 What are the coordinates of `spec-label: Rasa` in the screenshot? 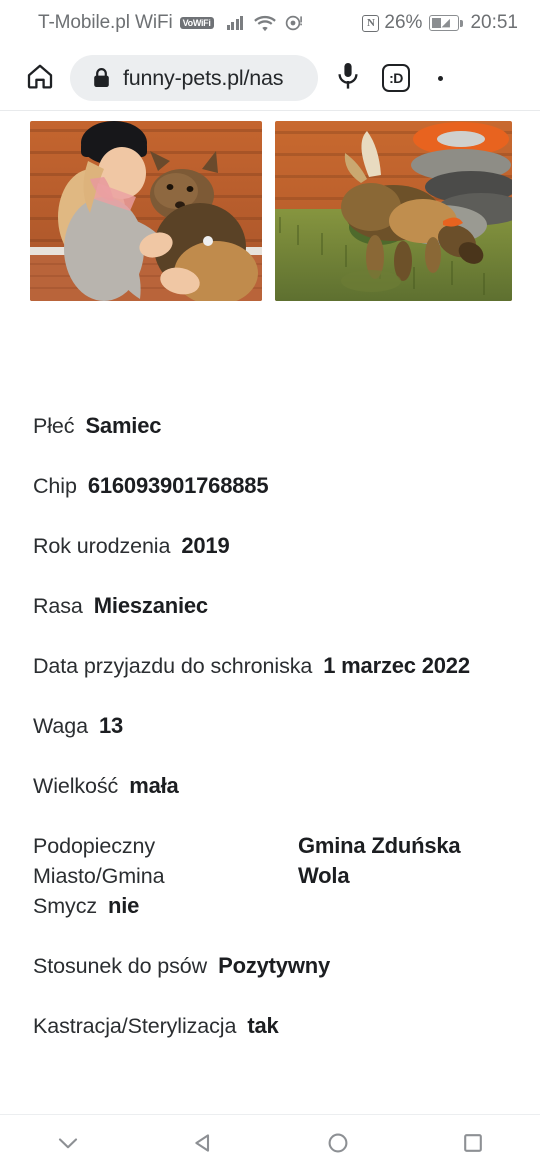 It's located at (58, 606).